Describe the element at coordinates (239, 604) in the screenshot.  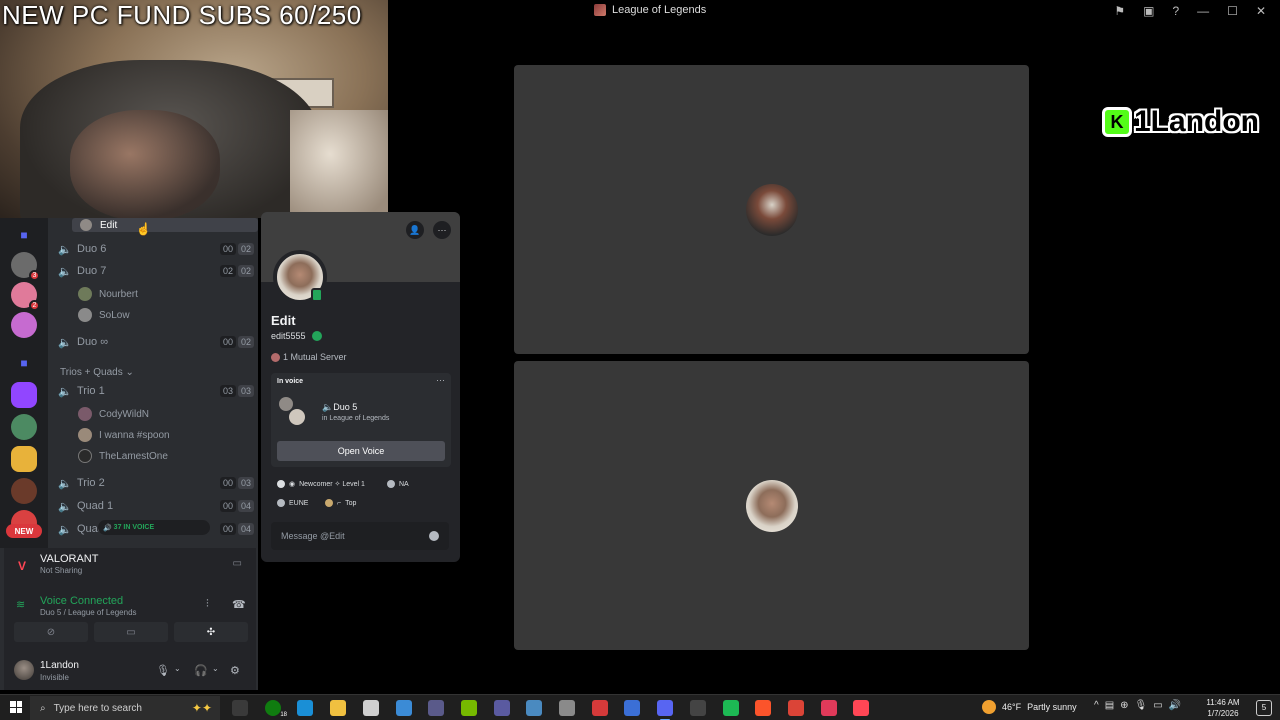
I see `disconnect-icon: ☎` at that location.